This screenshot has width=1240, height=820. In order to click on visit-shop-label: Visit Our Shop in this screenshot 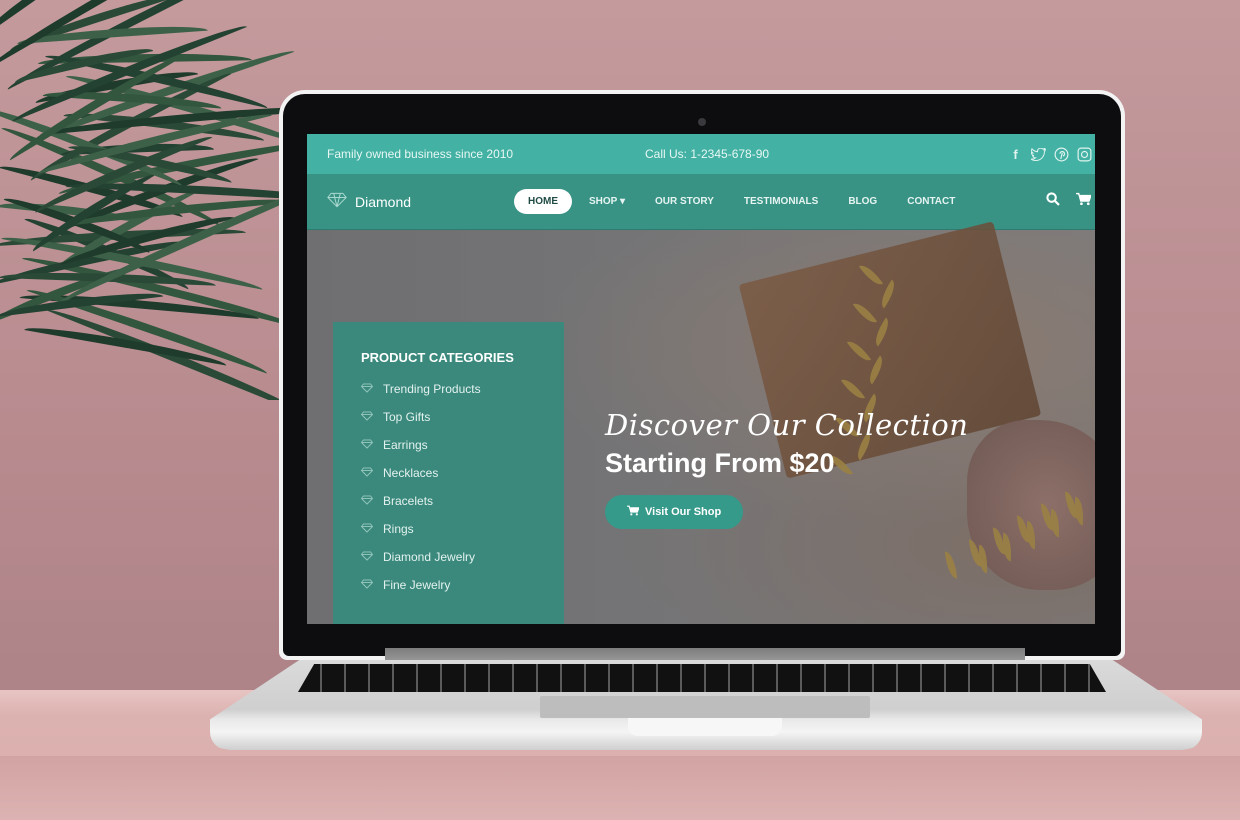, I will do `click(683, 512)`.